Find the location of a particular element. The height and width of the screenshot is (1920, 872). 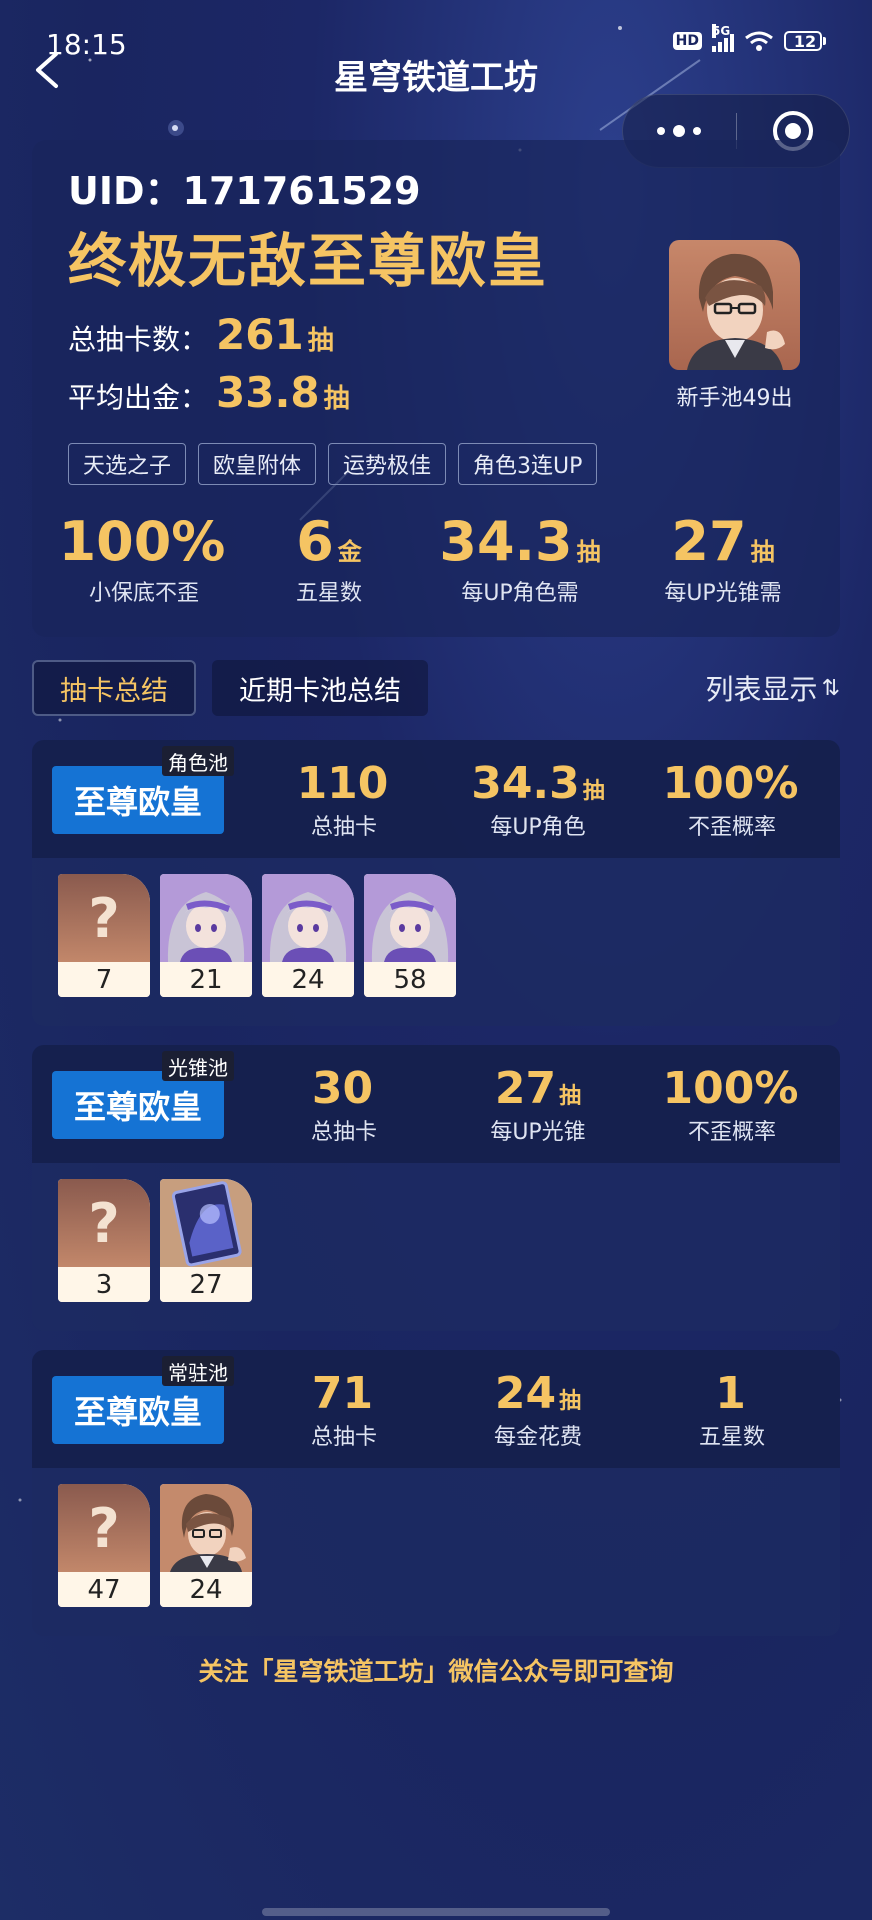

pull-item: ? 7 is located at coordinates (104, 935).